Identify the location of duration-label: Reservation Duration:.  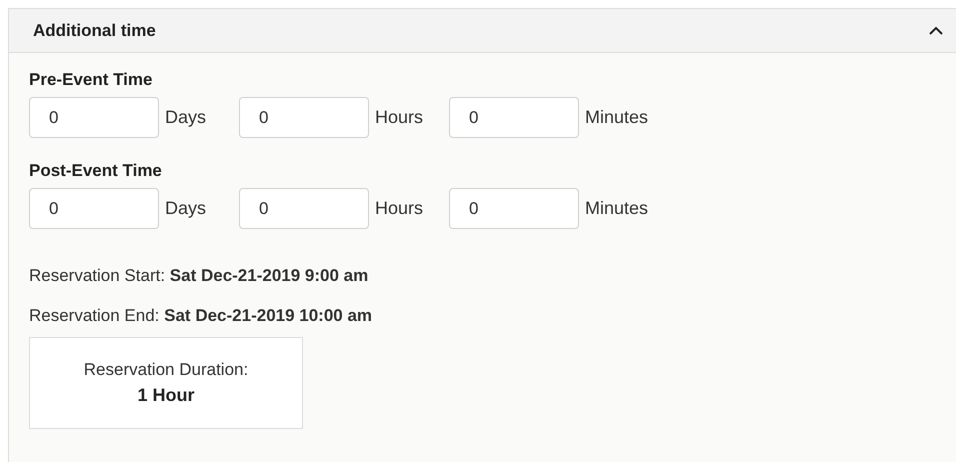
(166, 369).